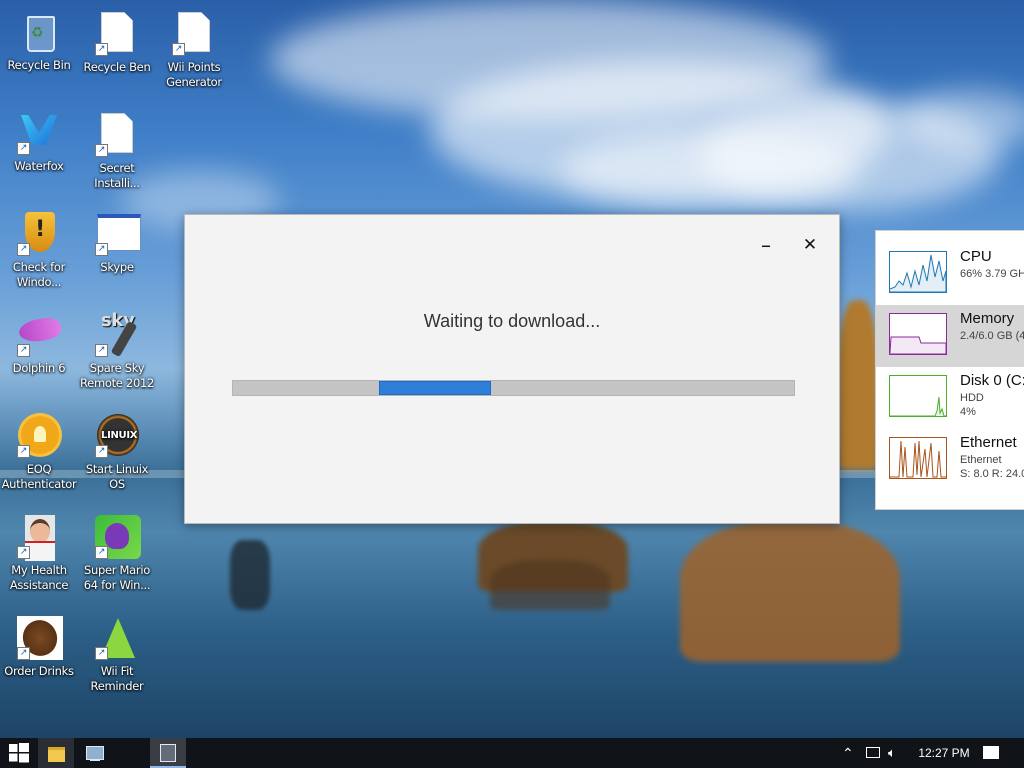 The height and width of the screenshot is (768, 1024). Describe the element at coordinates (512, 753) in the screenshot. I see `taskbar: ⌃ 🔈︎ 12:27 PM` at that location.